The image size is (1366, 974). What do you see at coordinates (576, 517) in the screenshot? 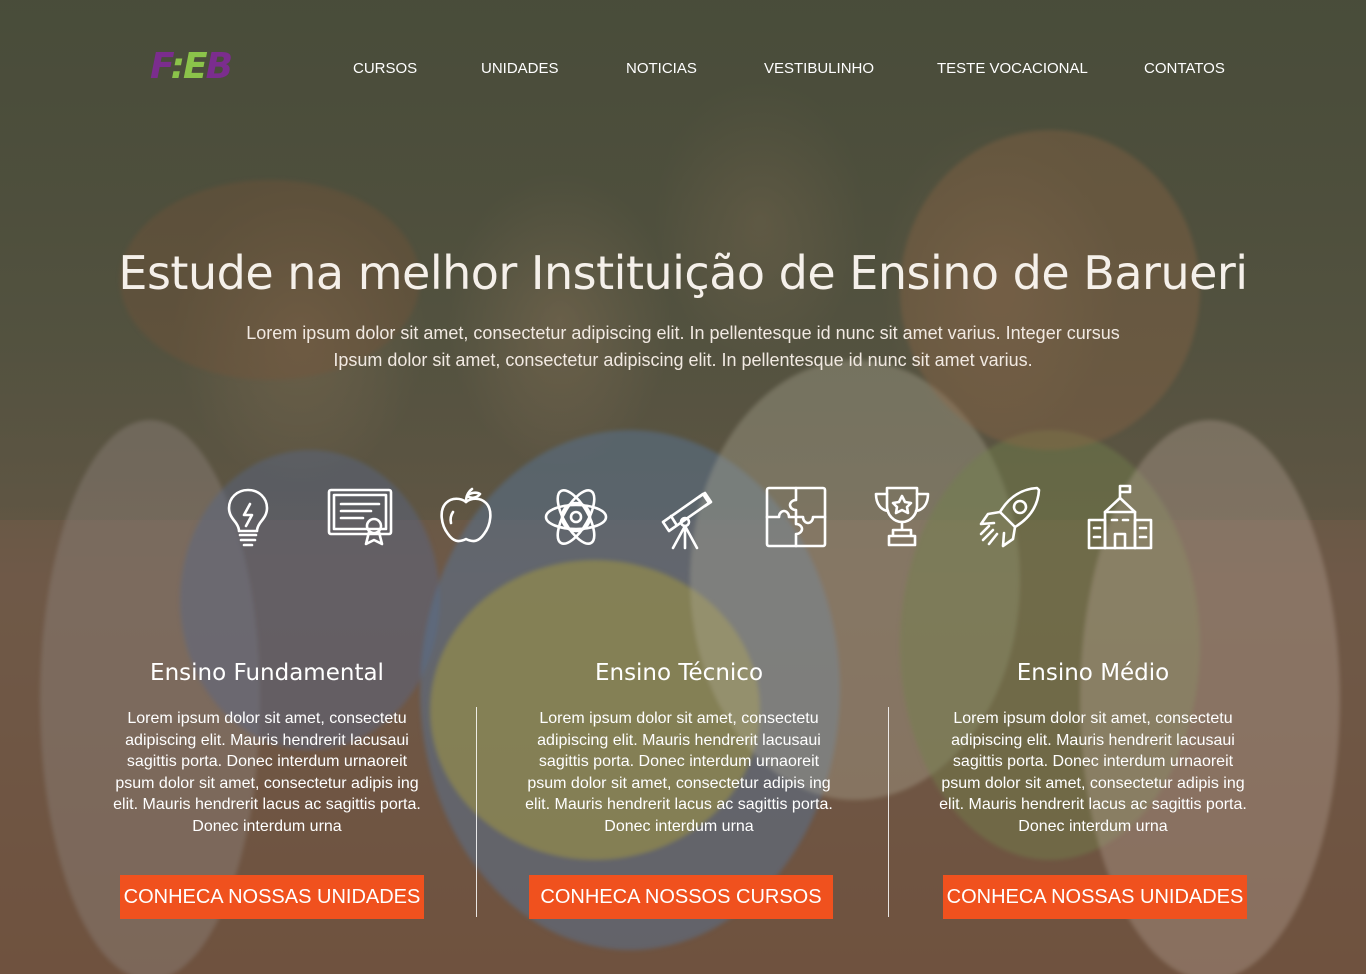
I see `atom-icon` at bounding box center [576, 517].